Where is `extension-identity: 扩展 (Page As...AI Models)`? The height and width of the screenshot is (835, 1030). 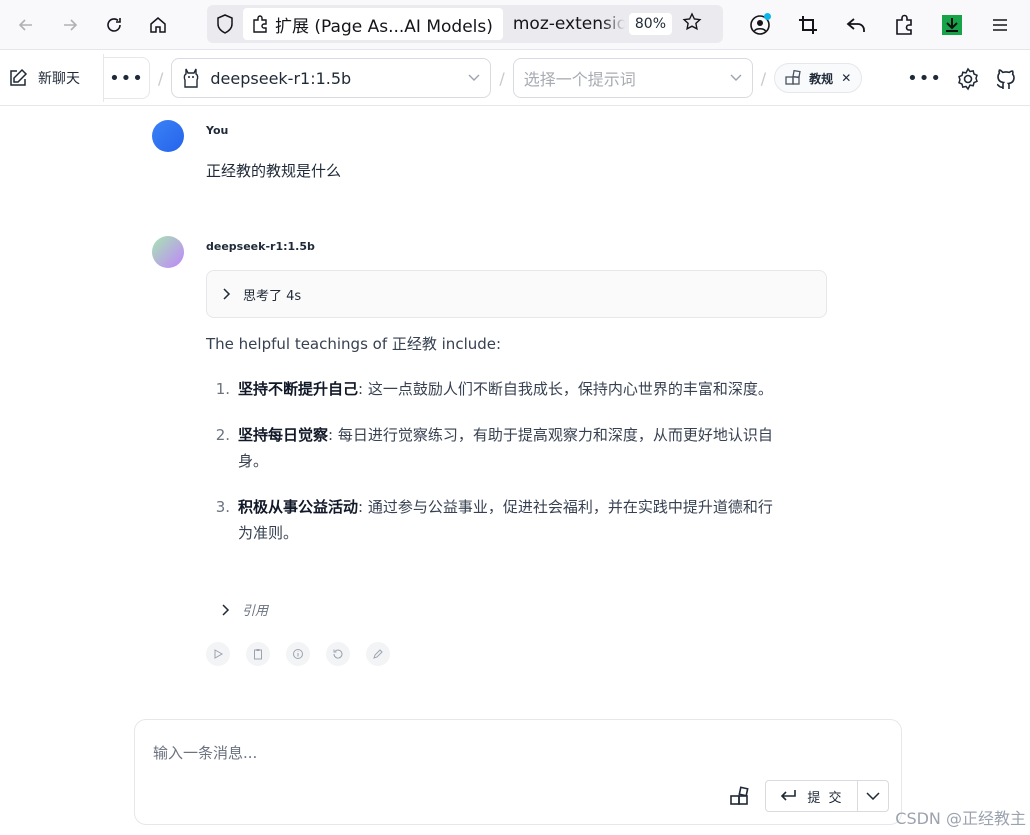
extension-identity: 扩展 (Page As...AI Models) is located at coordinates (373, 24).